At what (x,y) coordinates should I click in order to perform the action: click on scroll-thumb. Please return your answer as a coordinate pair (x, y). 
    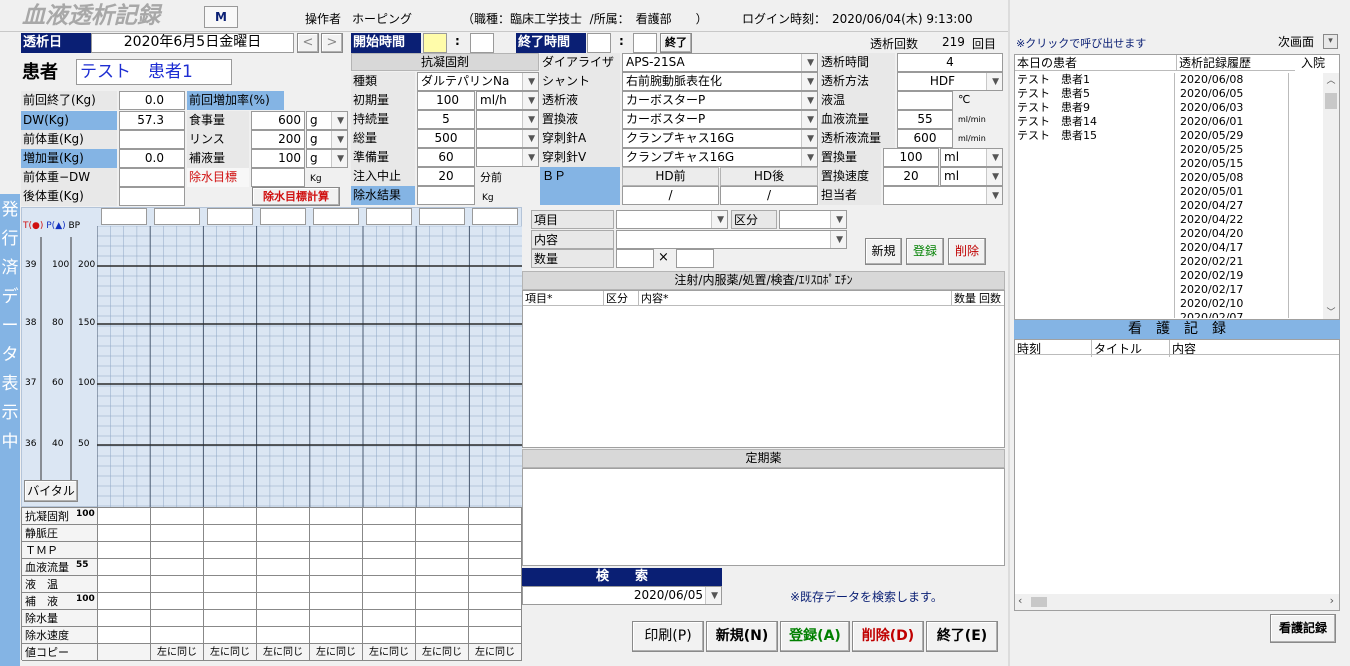
    Looking at the image, I should click on (1331, 101).